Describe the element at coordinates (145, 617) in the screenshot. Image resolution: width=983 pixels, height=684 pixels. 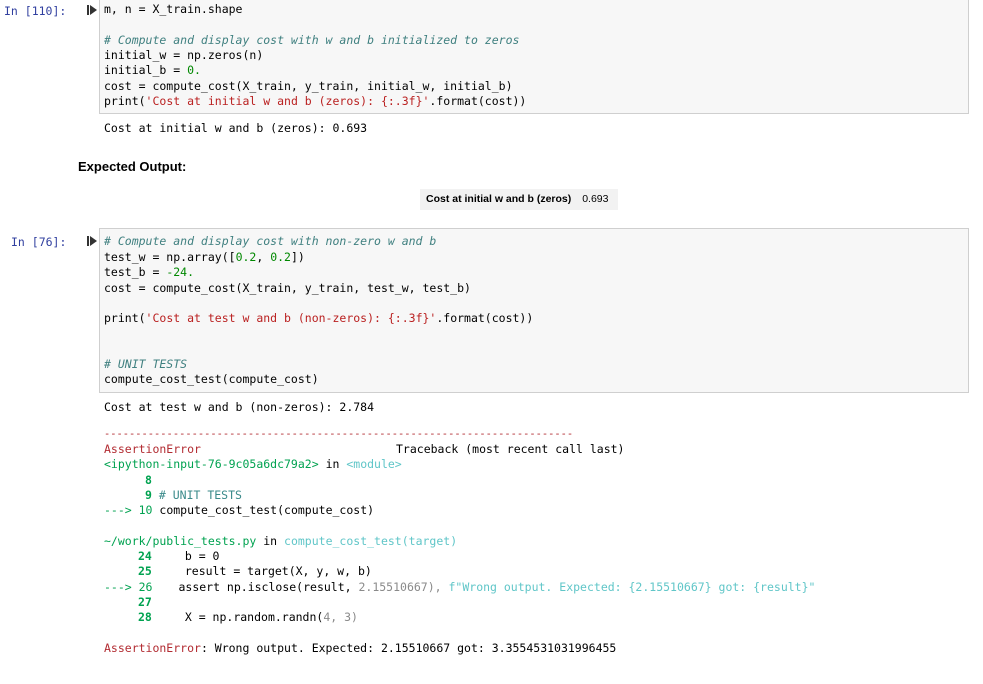
I see `line-number: 28` at that location.